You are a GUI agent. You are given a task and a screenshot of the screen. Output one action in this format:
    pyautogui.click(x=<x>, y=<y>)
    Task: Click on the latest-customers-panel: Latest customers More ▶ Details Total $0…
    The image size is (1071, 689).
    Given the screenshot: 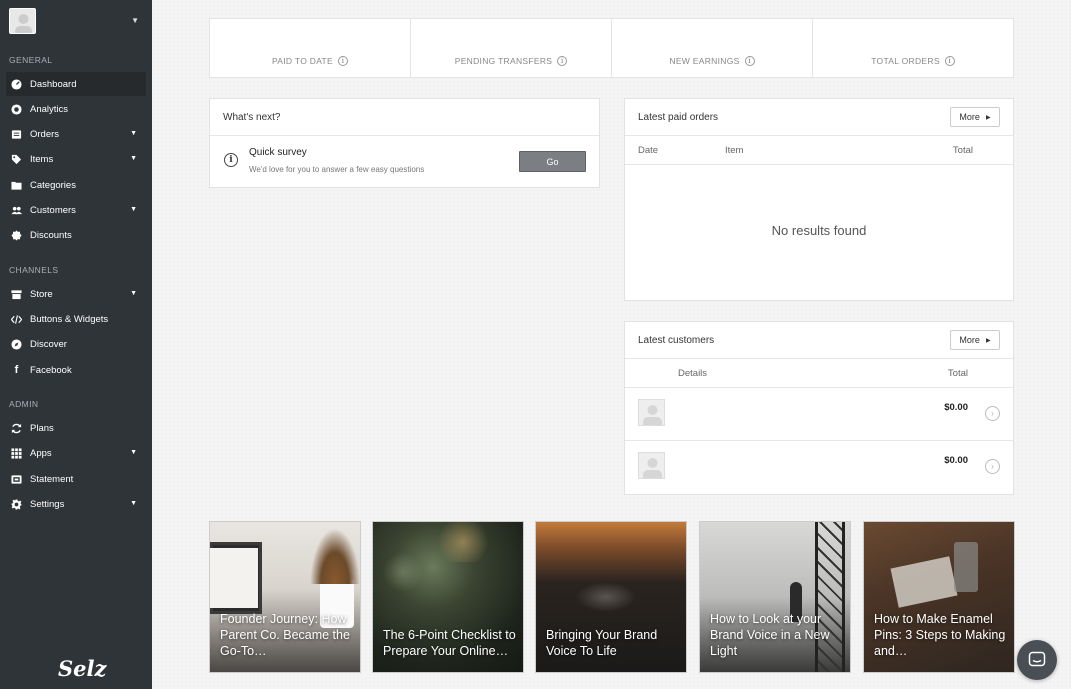 What is the action you would take?
    pyautogui.click(x=819, y=408)
    